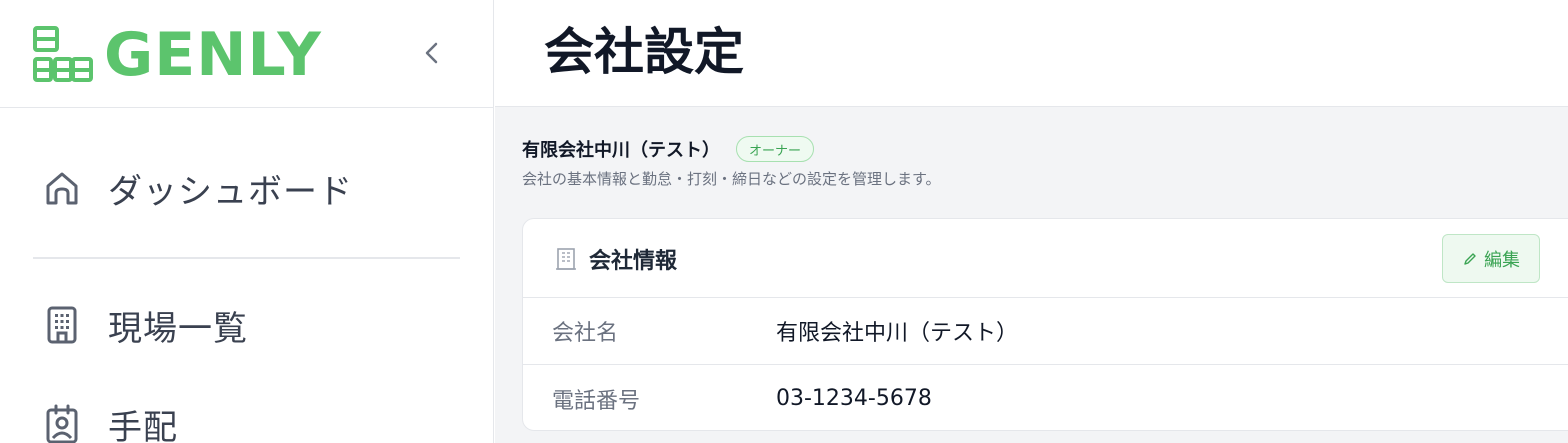 This screenshot has height=443, width=1568. What do you see at coordinates (585, 333) in the screenshot?
I see `field-label: 会社名` at bounding box center [585, 333].